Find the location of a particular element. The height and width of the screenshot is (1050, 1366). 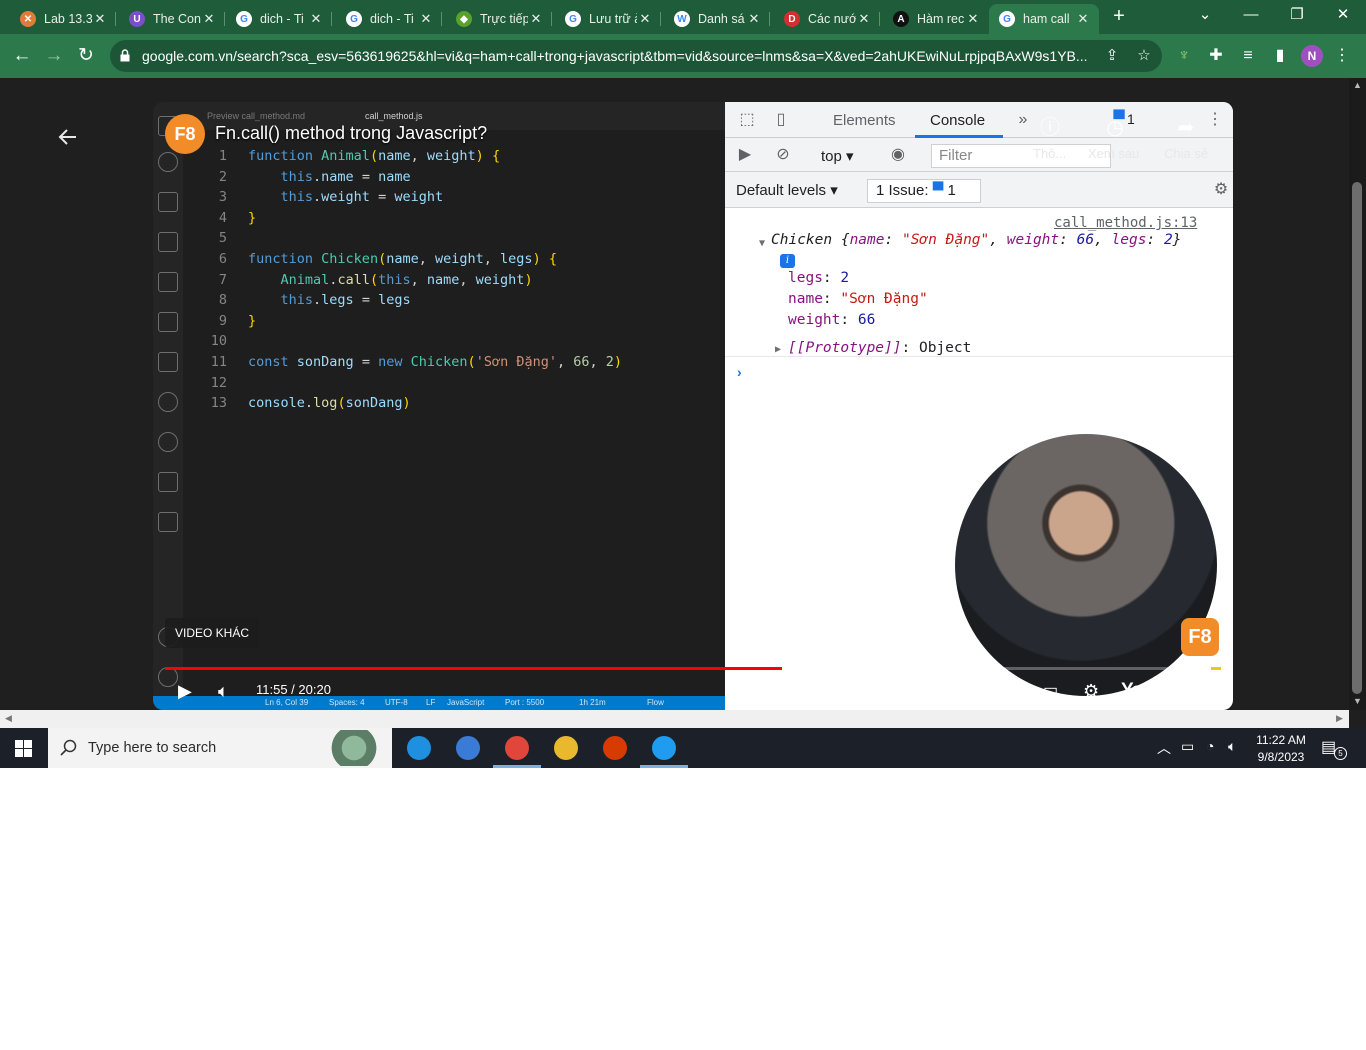

windows-start-icon is located at coordinates (23, 748).